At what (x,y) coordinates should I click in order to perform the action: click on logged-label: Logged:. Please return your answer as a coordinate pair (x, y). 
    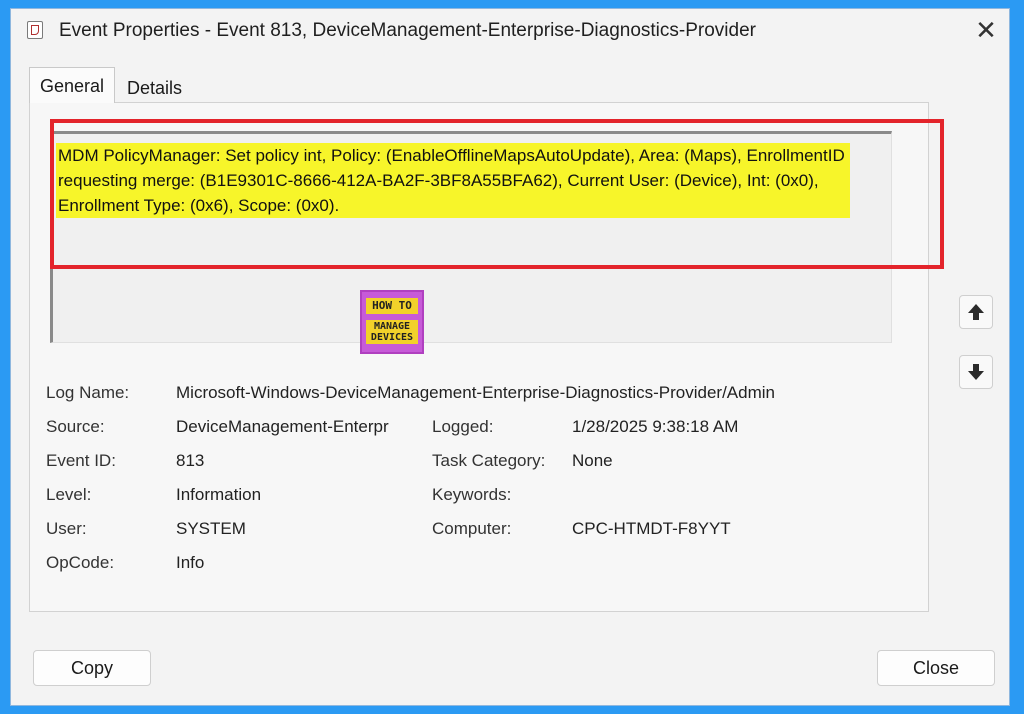
    Looking at the image, I should click on (463, 426).